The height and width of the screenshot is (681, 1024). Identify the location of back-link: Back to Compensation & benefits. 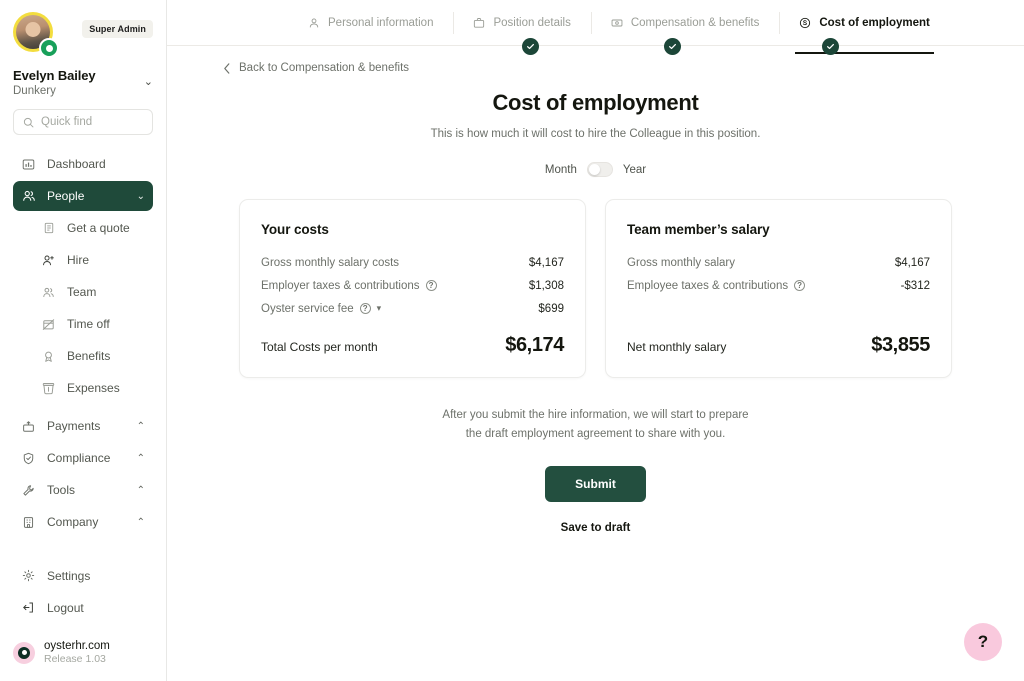
(595, 68).